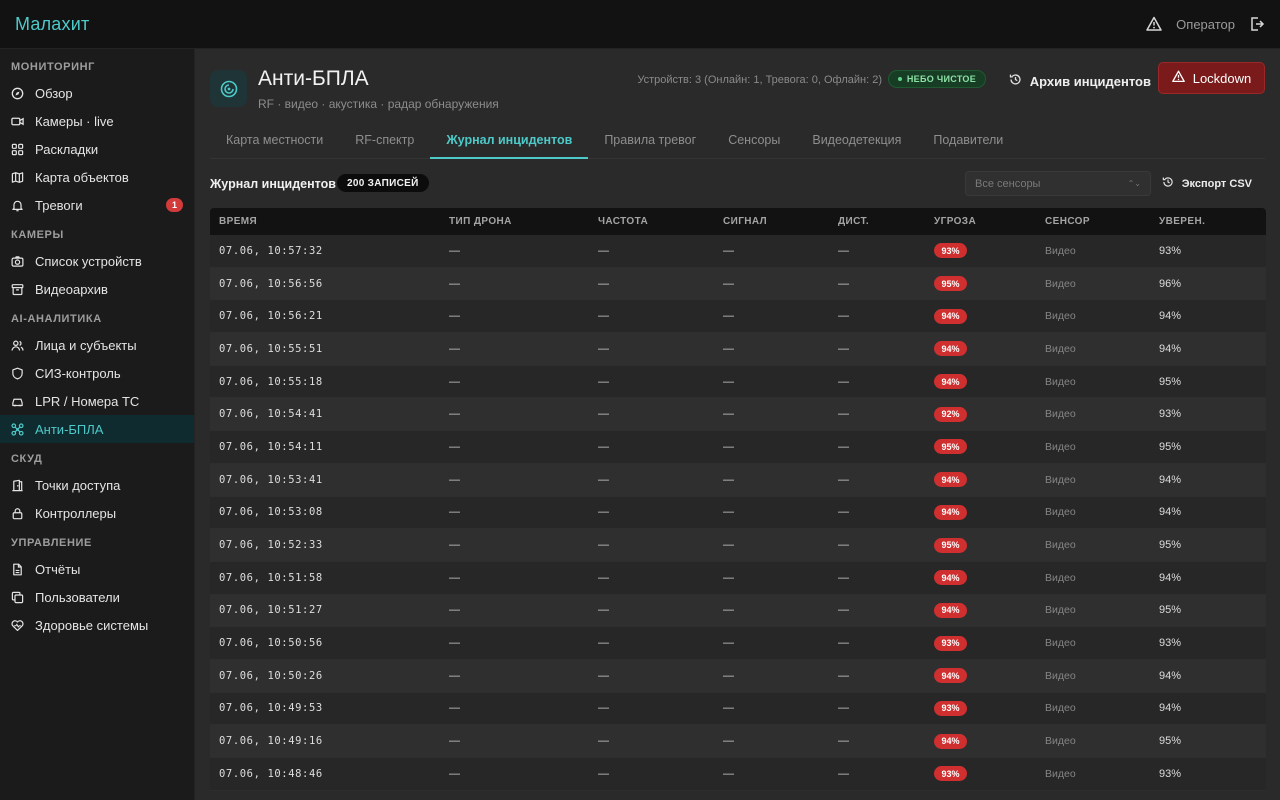 The image size is (1280, 800). I want to click on sidebar-item: Тревоги 1, so click(97, 205).